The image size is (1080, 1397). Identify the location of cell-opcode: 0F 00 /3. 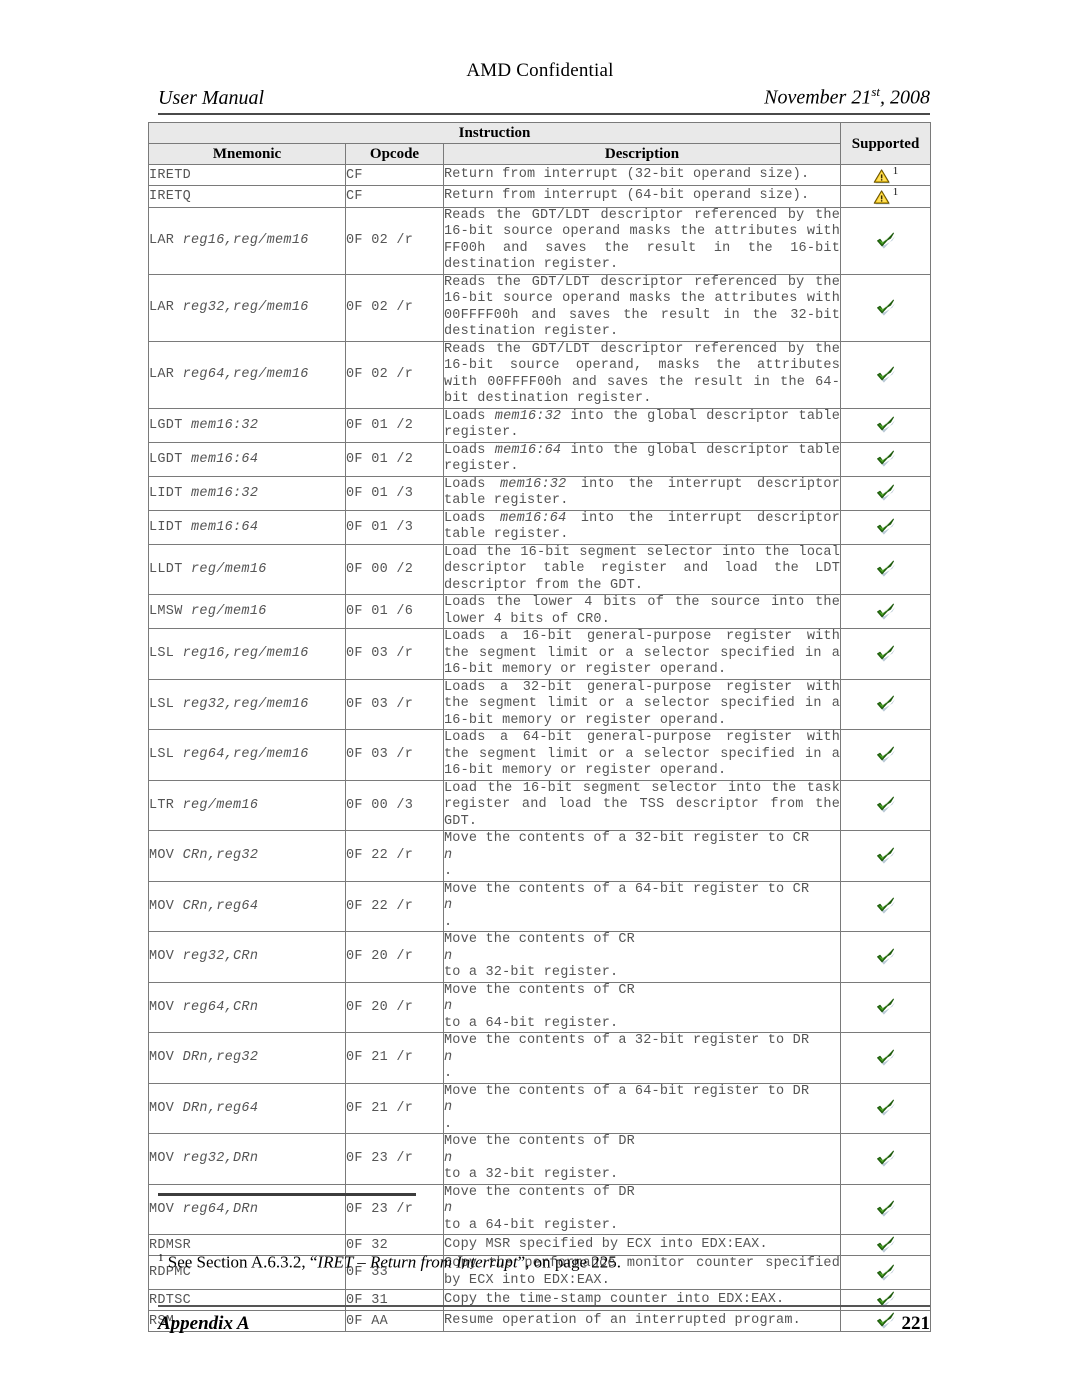
(394, 805).